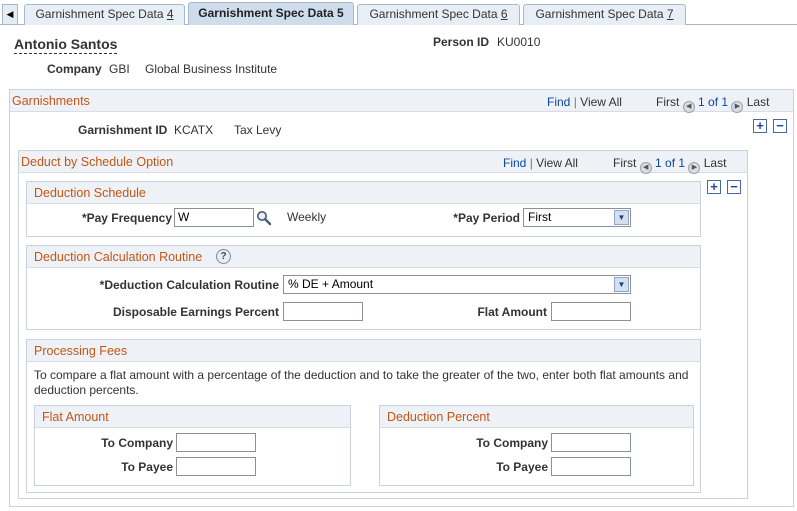 The height and width of the screenshot is (511, 797). I want to click on processing-fees-title: Processing Fees, so click(81, 351).